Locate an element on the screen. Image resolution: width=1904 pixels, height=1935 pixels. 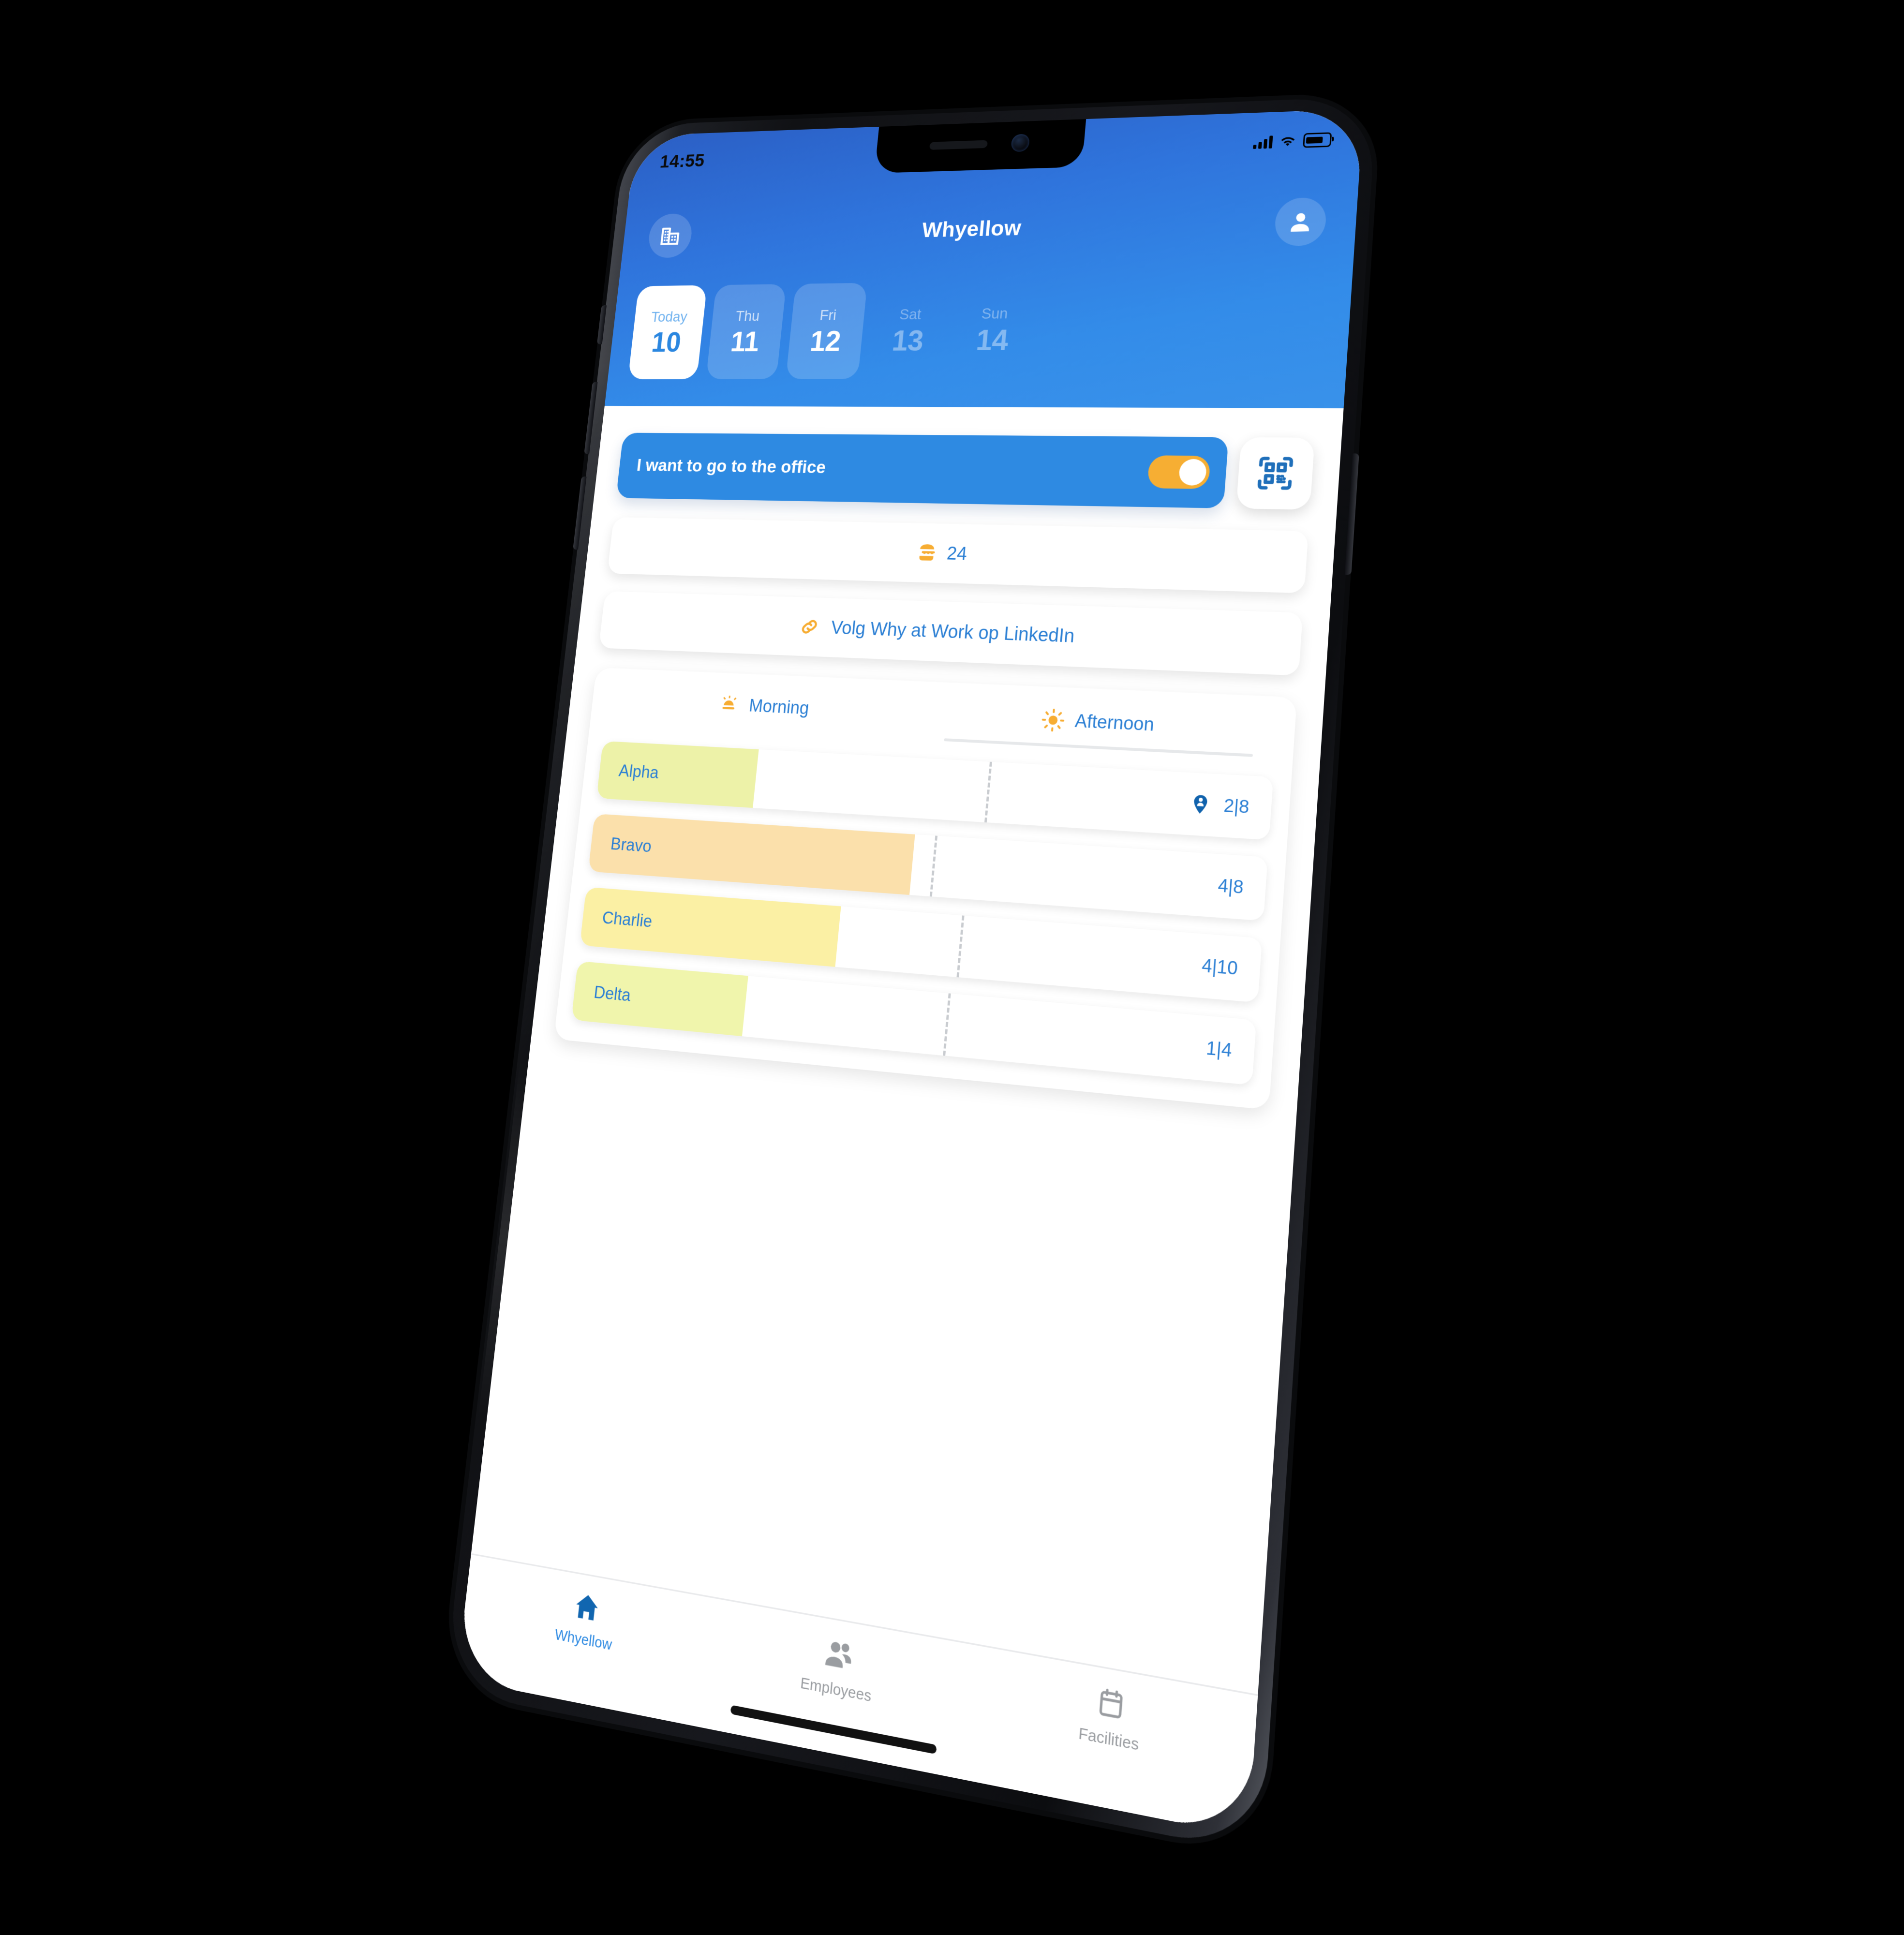
location-pin-person-icon is located at coordinates (1201, 804).